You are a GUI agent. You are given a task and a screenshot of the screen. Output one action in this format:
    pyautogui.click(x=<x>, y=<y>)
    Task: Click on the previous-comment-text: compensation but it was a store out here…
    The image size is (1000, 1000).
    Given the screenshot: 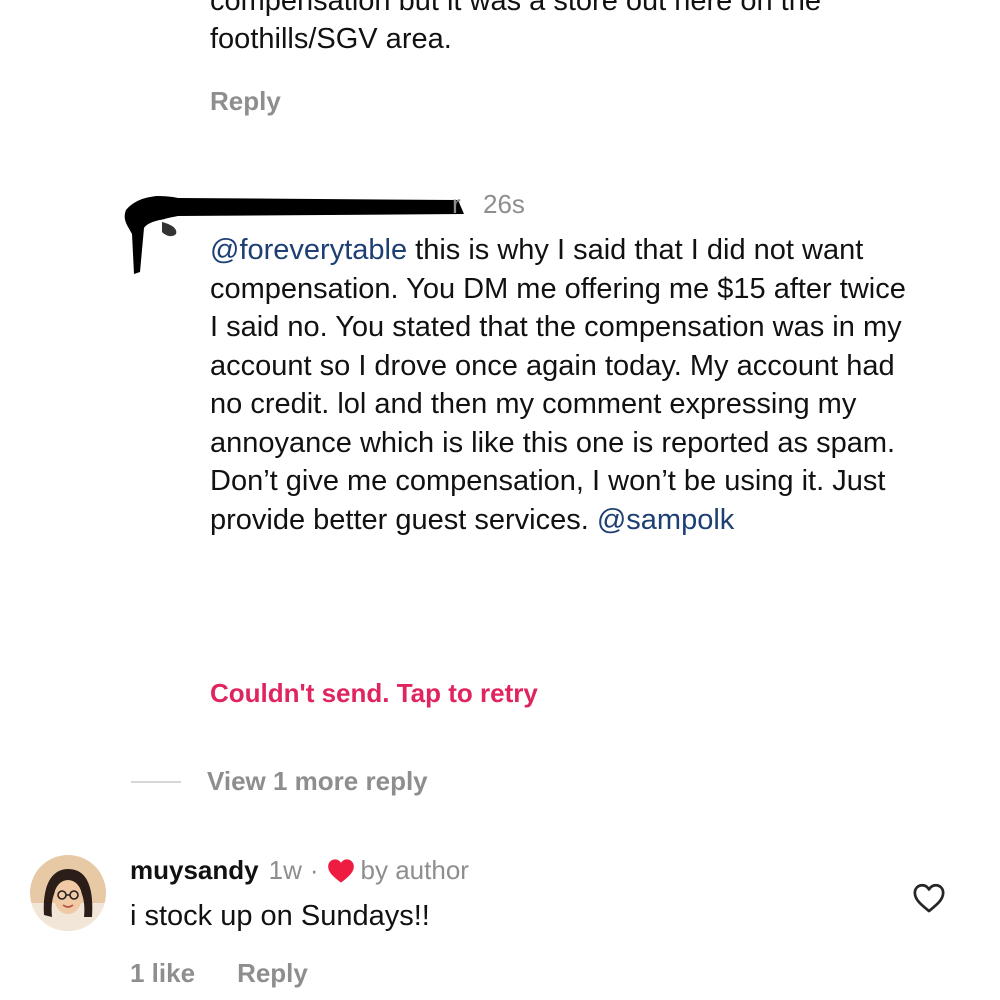 What is the action you would take?
    pyautogui.click(x=515, y=27)
    